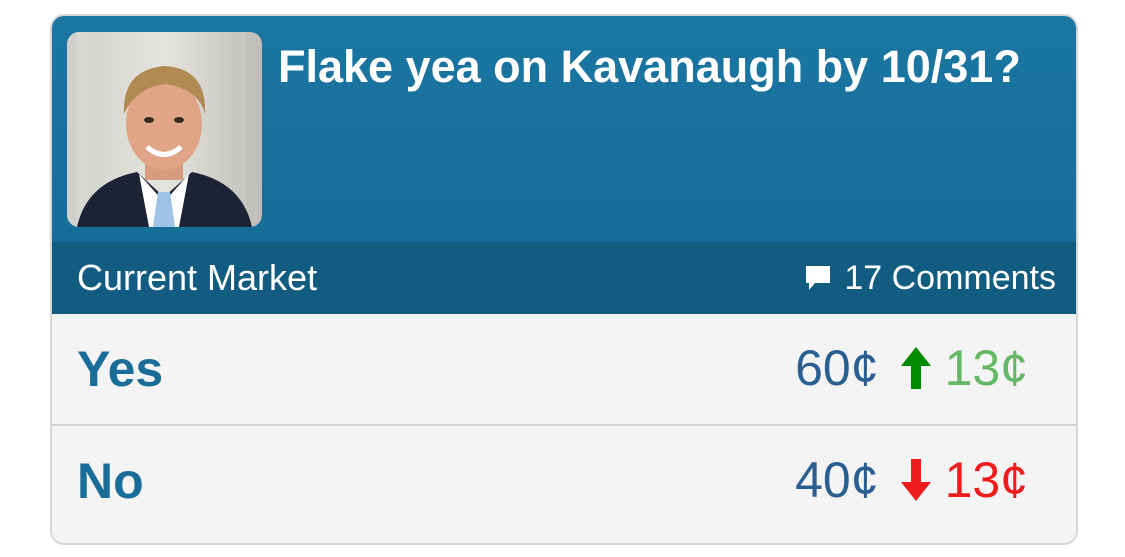 Image resolution: width=1125 pixels, height=557 pixels. Describe the element at coordinates (110, 481) in the screenshot. I see `outcome-label: No` at that location.